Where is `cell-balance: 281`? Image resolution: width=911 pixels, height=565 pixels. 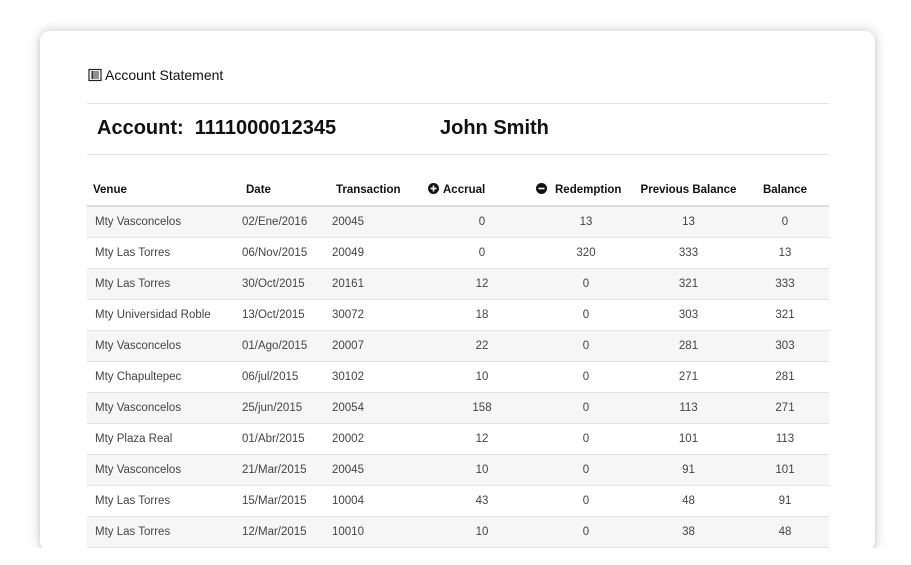
cell-balance: 281 is located at coordinates (785, 377).